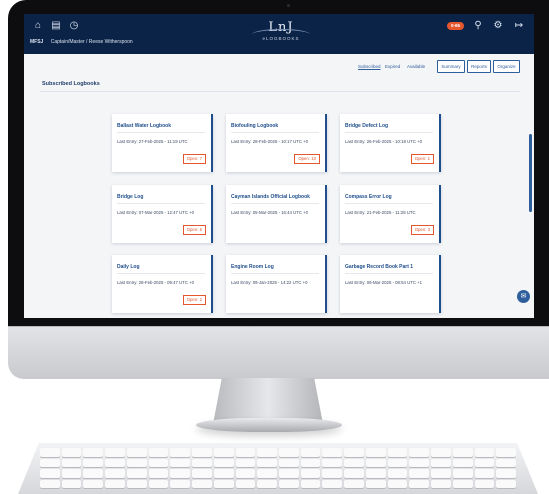 This screenshot has width=549, height=494. Describe the element at coordinates (506, 66) in the screenshot. I see `organize-button: Organize` at that location.